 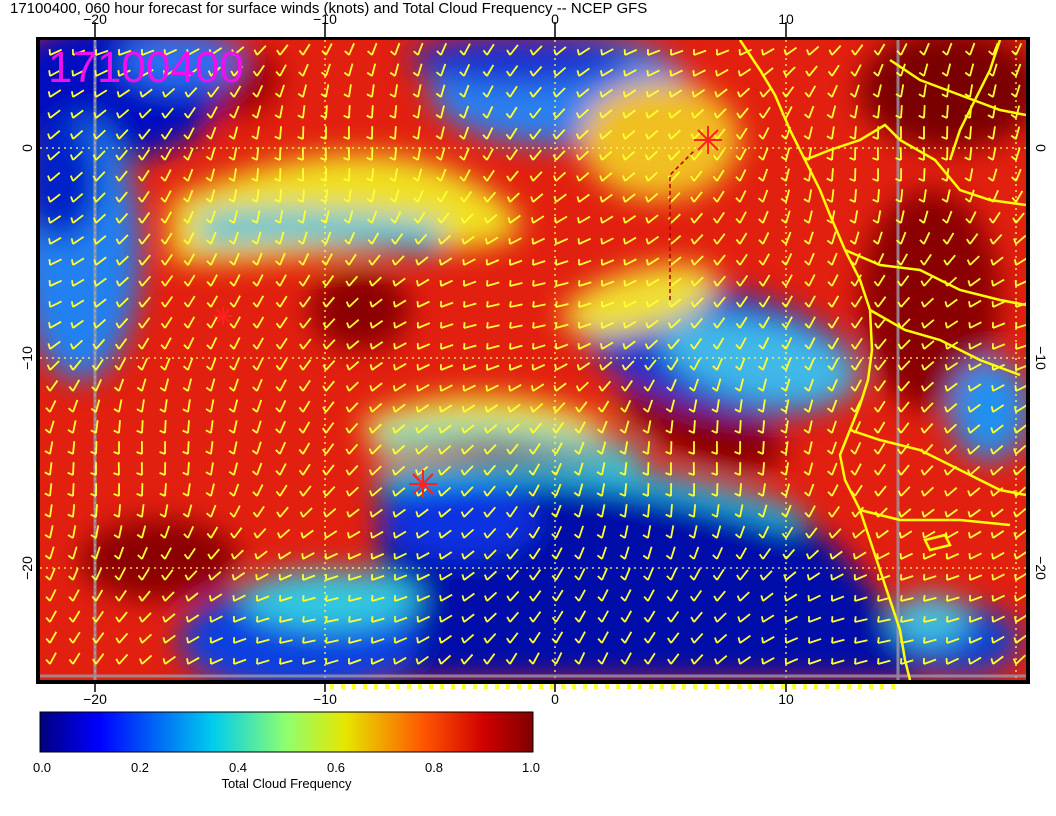 I want to click on colorbar-tick: 0.4, so click(x=238, y=767).